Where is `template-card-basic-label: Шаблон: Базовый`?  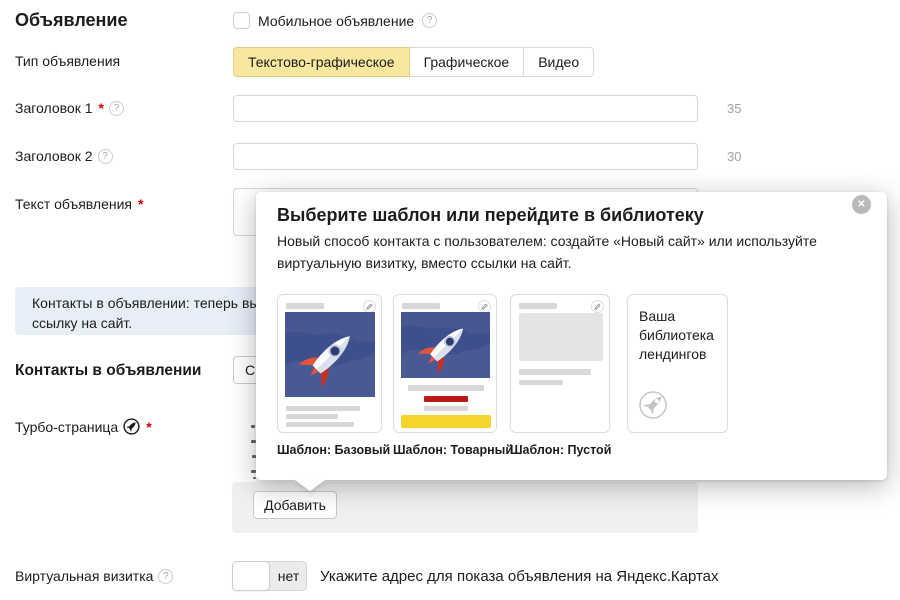
template-card-basic-label: Шаблон: Базовый is located at coordinates (334, 450).